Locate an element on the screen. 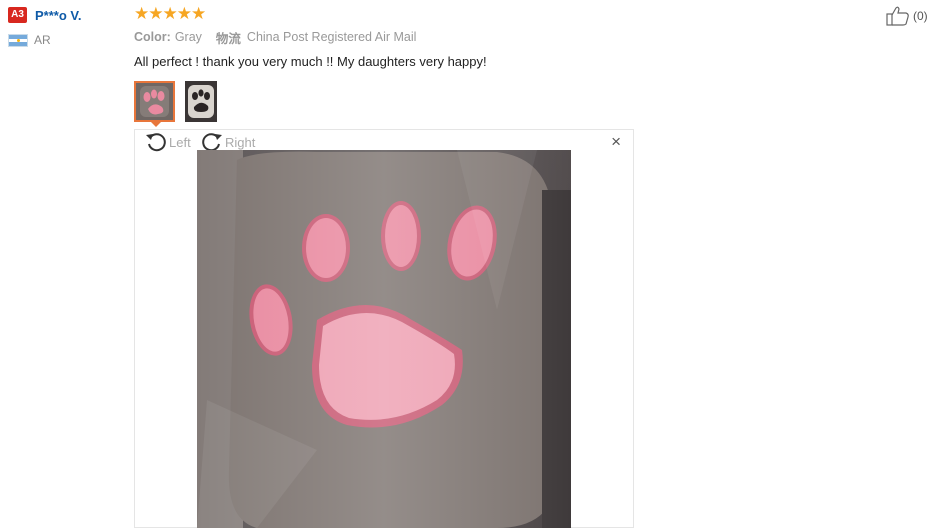 This screenshot has height=531, width=931. helpful-count: (0) is located at coordinates (920, 16).